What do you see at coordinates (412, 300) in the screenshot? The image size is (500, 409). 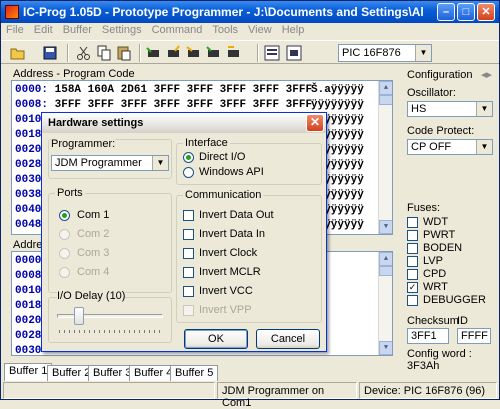 I see `fuse-checkbox-debugger` at bounding box center [412, 300].